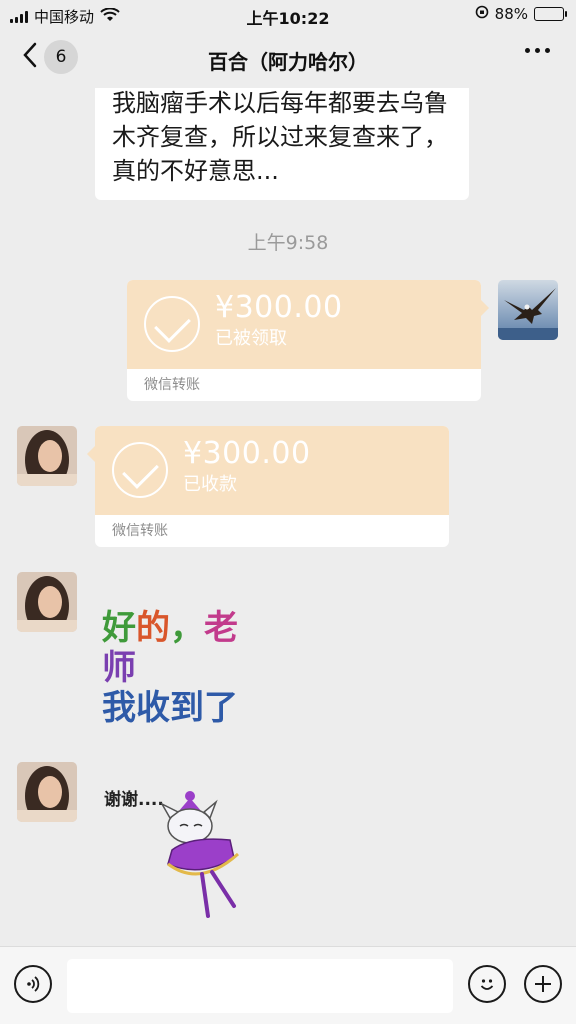 The image size is (576, 1024). Describe the element at coordinates (482, 14) in the screenshot. I see `rotation-lock-icon` at that location.